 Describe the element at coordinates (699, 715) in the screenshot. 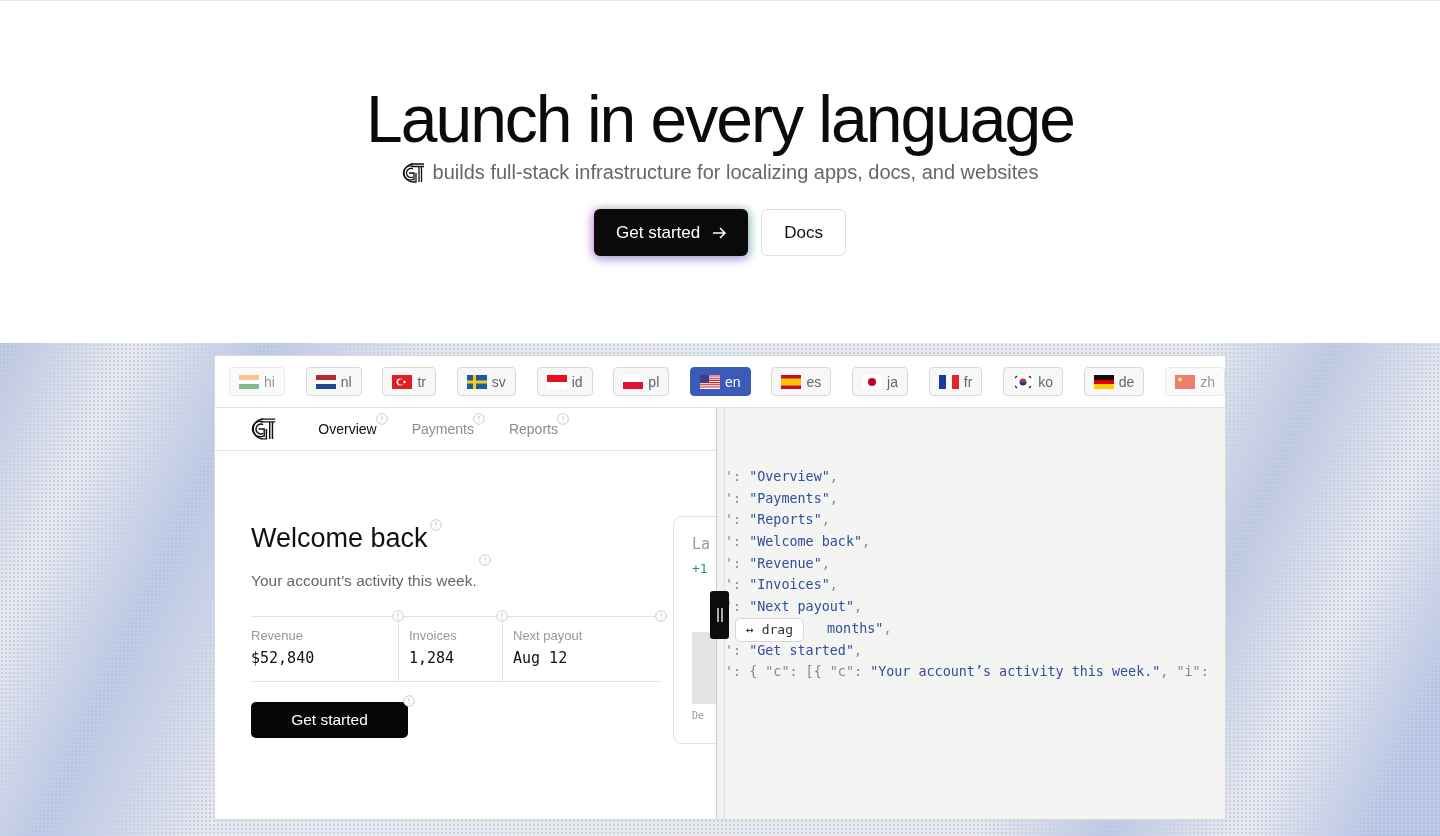

I see `axis-label: De` at that location.